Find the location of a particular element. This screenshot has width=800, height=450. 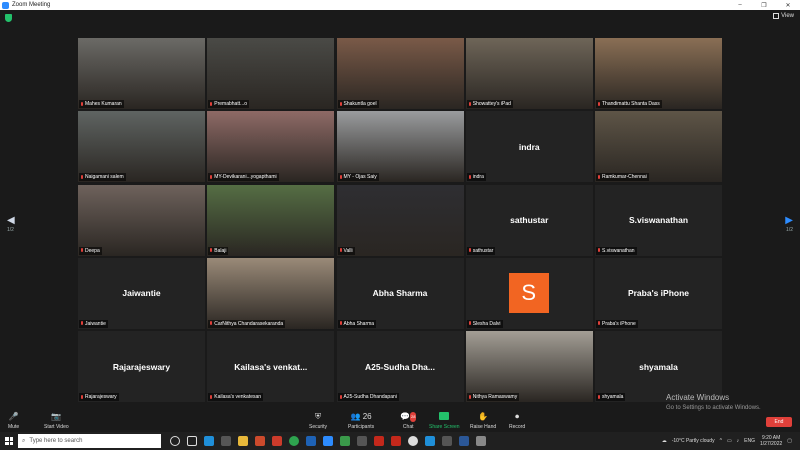

participant-tile: Thandimattu Shanta Dass is located at coordinates (658, 73).